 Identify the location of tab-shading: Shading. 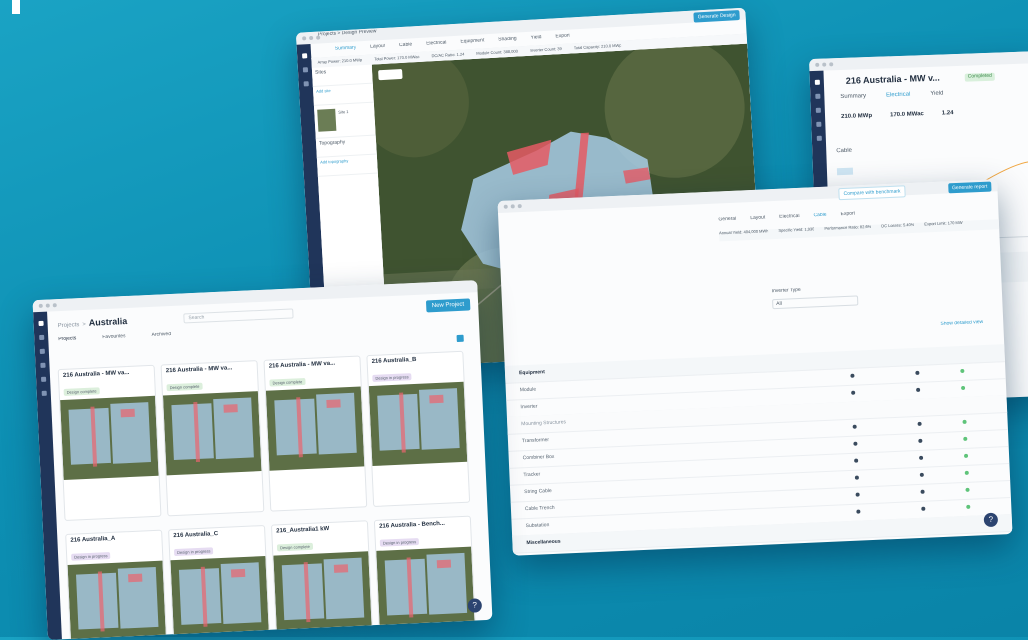
(507, 40).